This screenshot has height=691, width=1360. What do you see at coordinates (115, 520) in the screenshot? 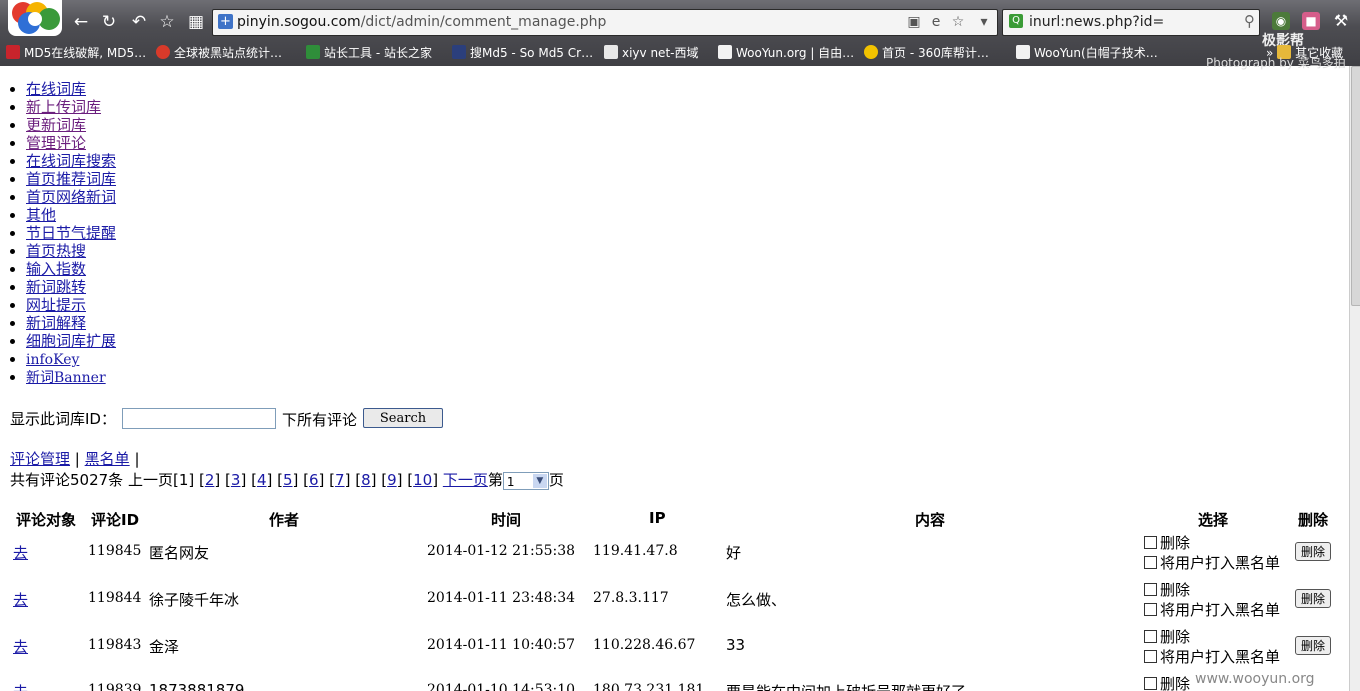
I see `col-header-id: 评论ID` at bounding box center [115, 520].